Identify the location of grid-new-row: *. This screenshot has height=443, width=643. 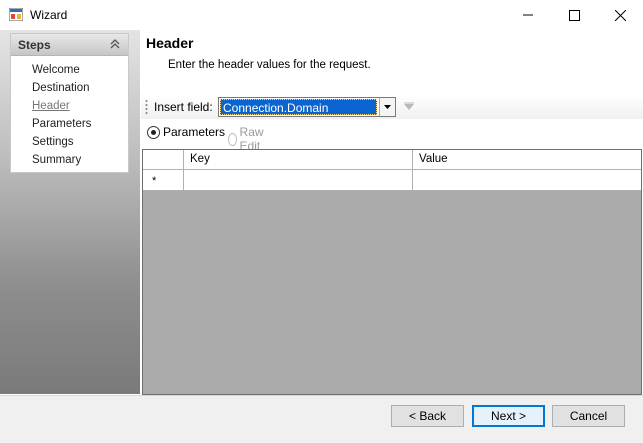
(392, 180).